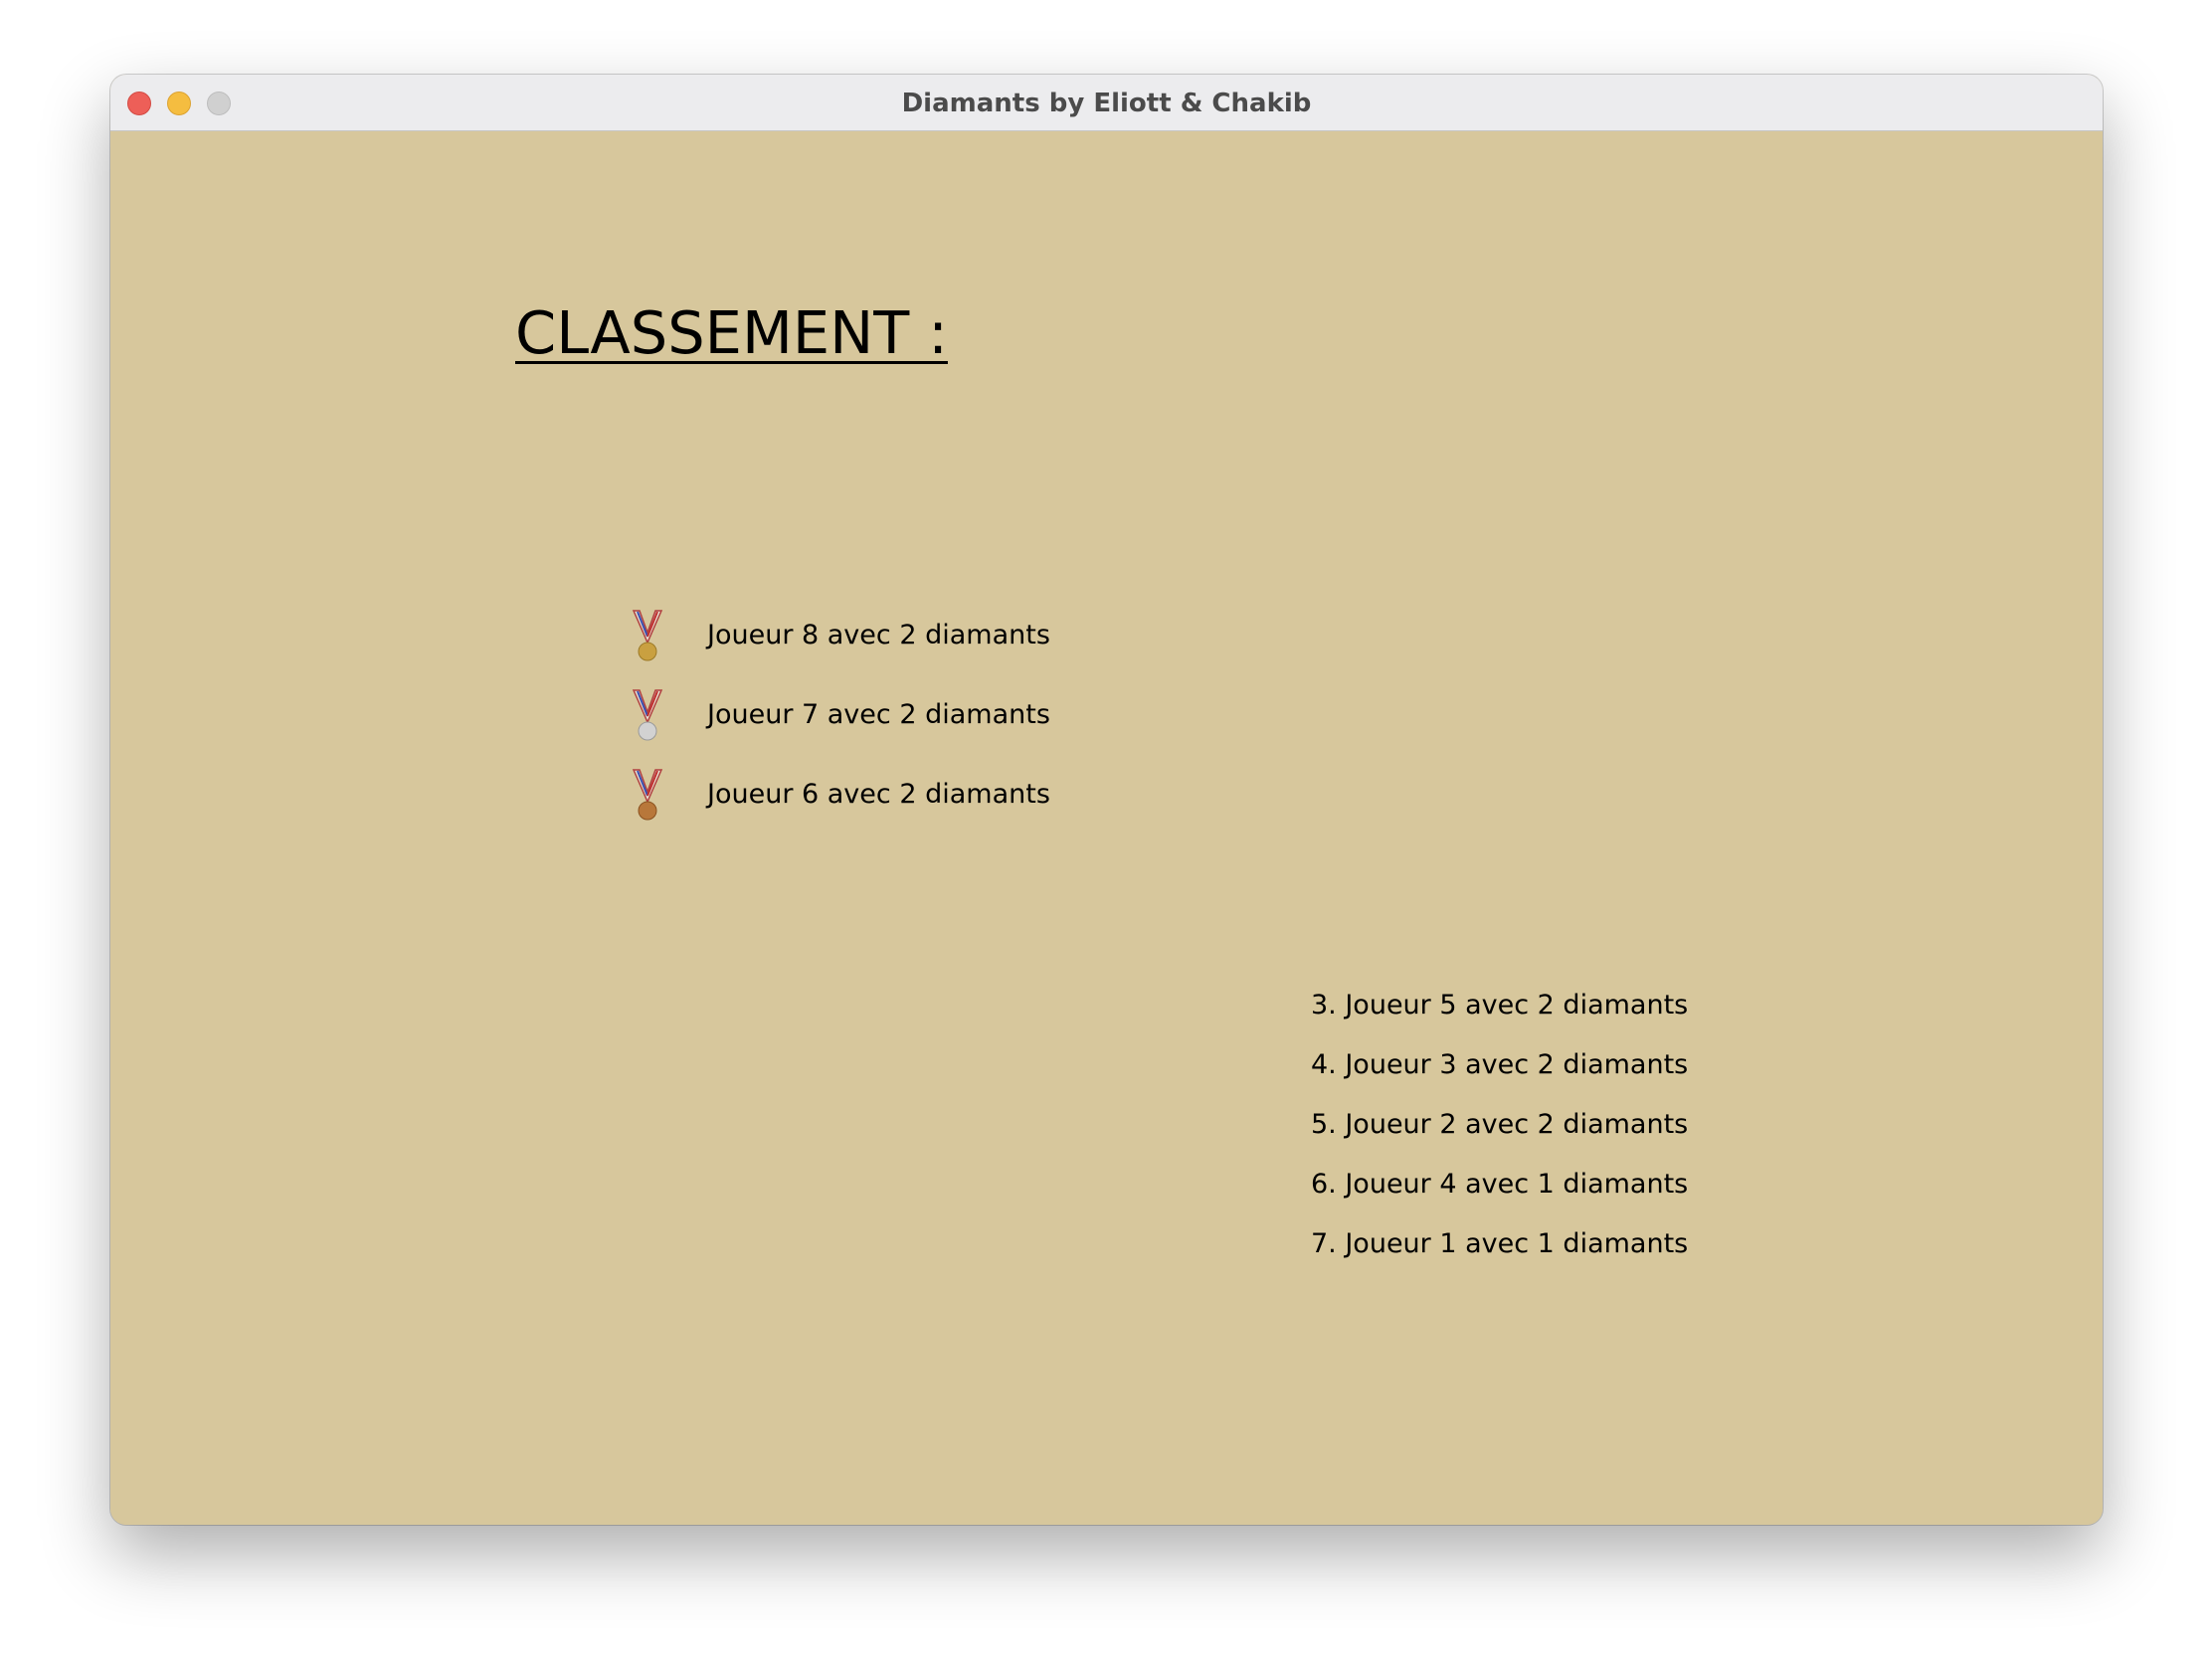 This screenshot has height=1671, width=2212. I want to click on podium-row-second: Joueur 7 avec 2 diamants, so click(926, 718).